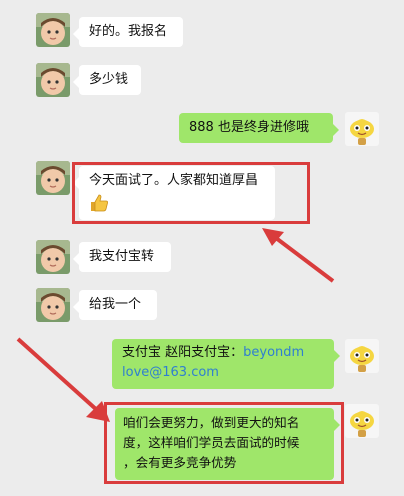  Describe the element at coordinates (170, 372) in the screenshot. I see `email-link: love@163.com` at that location.